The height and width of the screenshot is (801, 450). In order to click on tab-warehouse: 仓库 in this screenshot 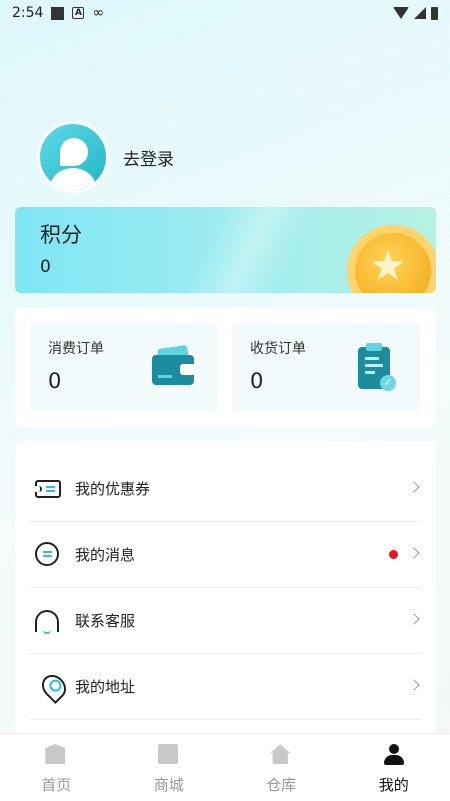, I will do `click(281, 767)`.